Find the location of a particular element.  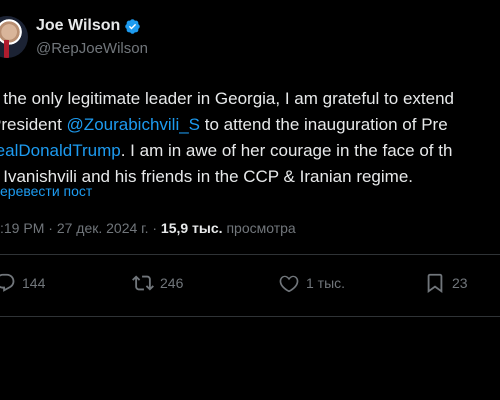

reply-icon is located at coordinates (7, 282).